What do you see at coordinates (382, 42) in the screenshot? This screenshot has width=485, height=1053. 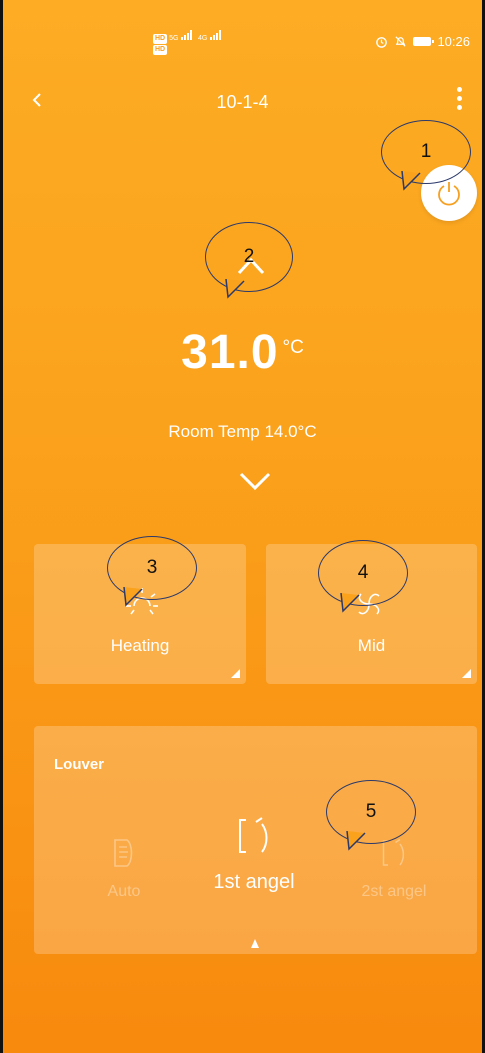 I see `alarm-icon` at bounding box center [382, 42].